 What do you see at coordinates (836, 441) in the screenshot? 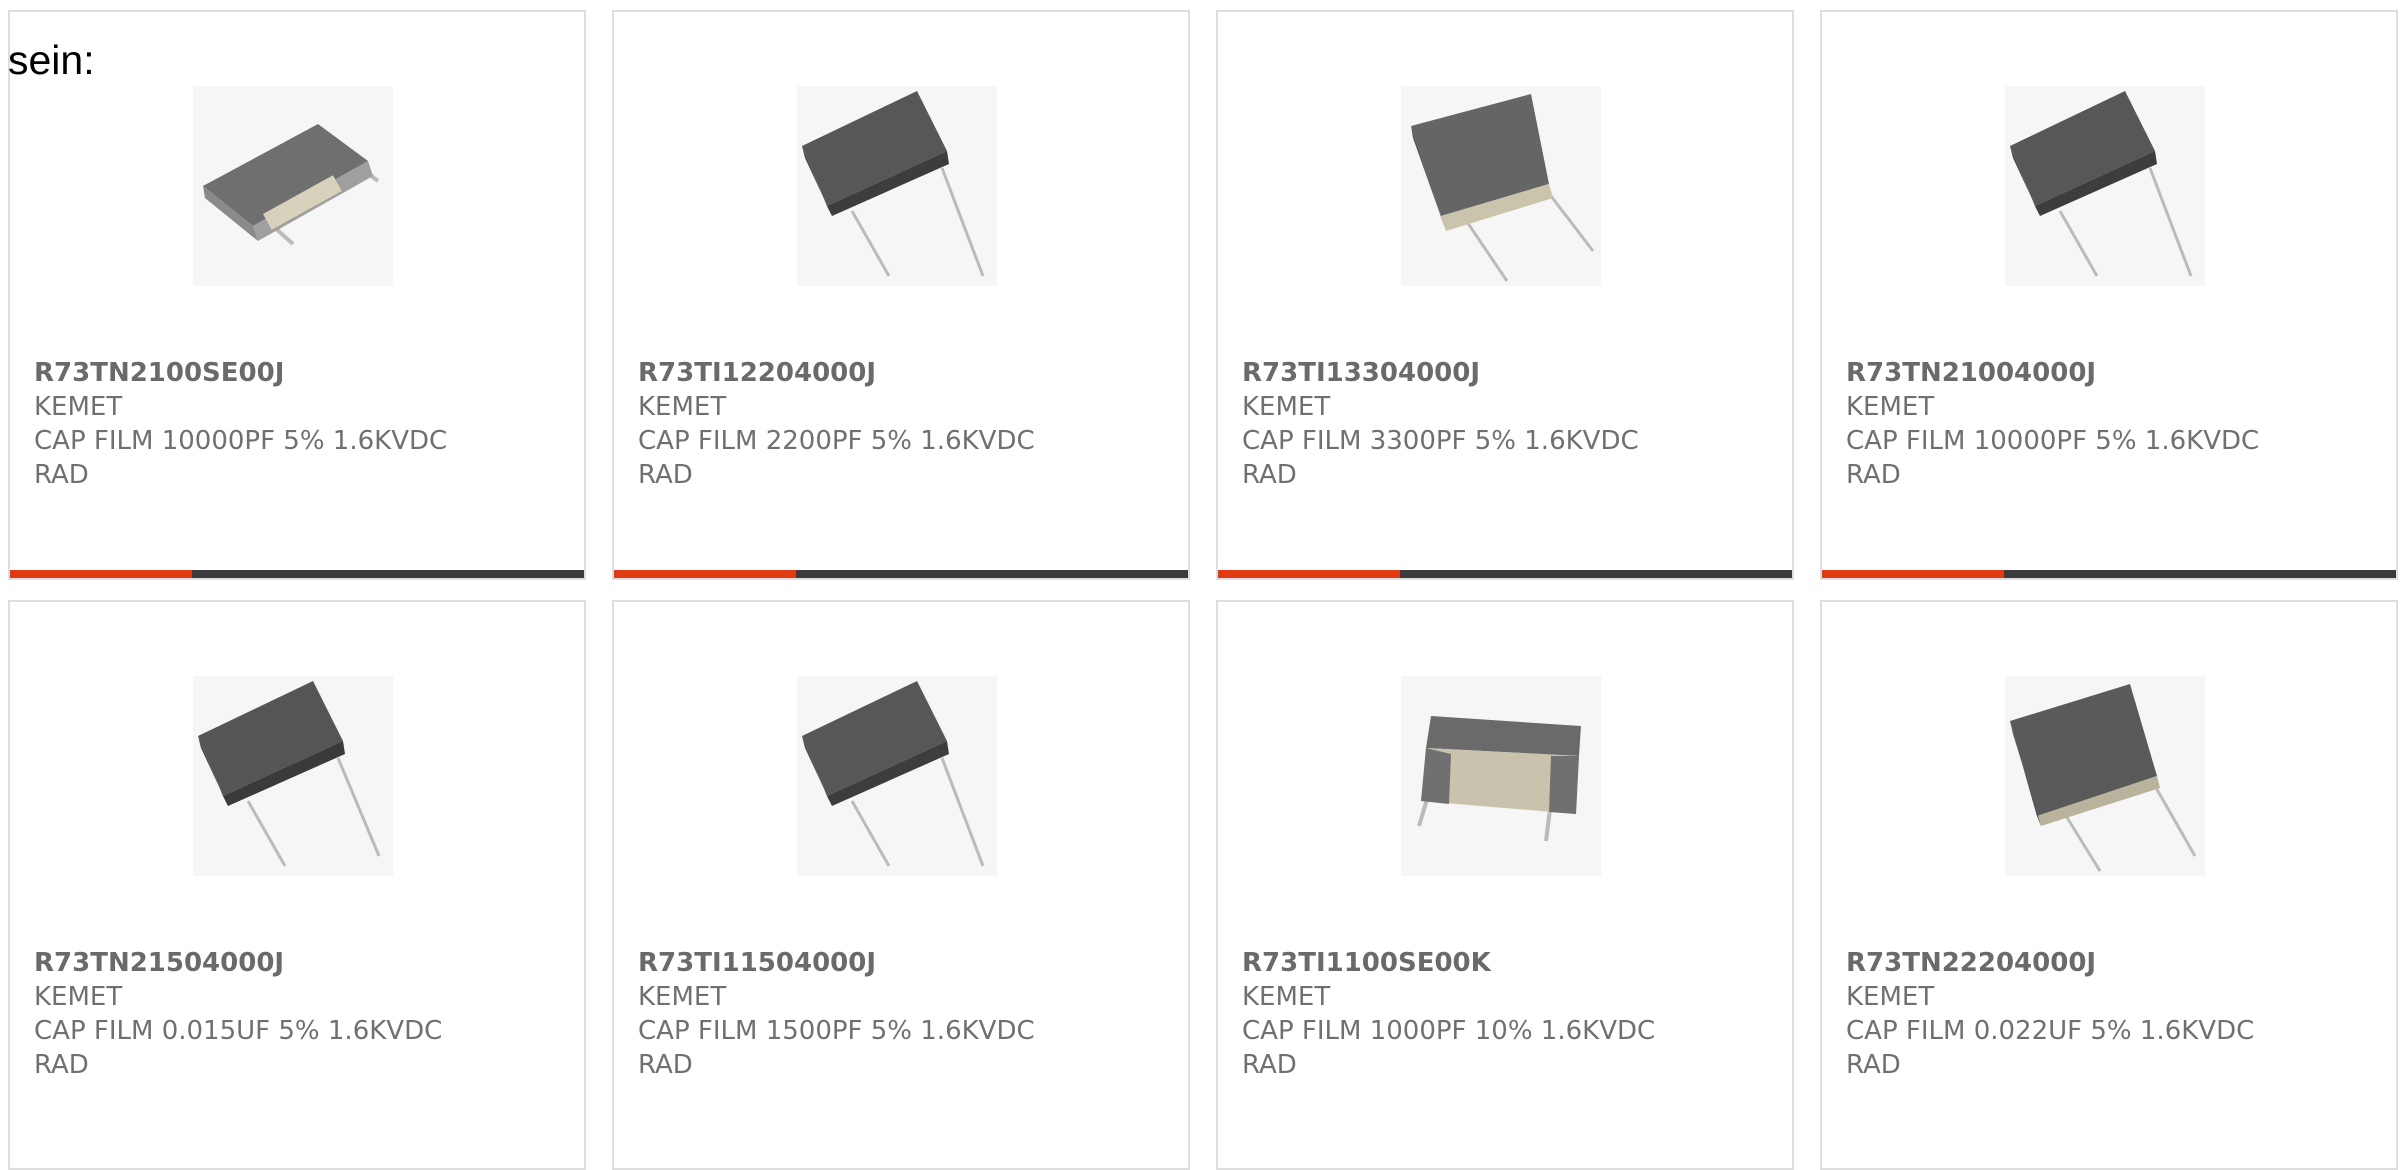
I see `description: CAP FILM 2200PF 5% 1.6KVDC` at bounding box center [836, 441].